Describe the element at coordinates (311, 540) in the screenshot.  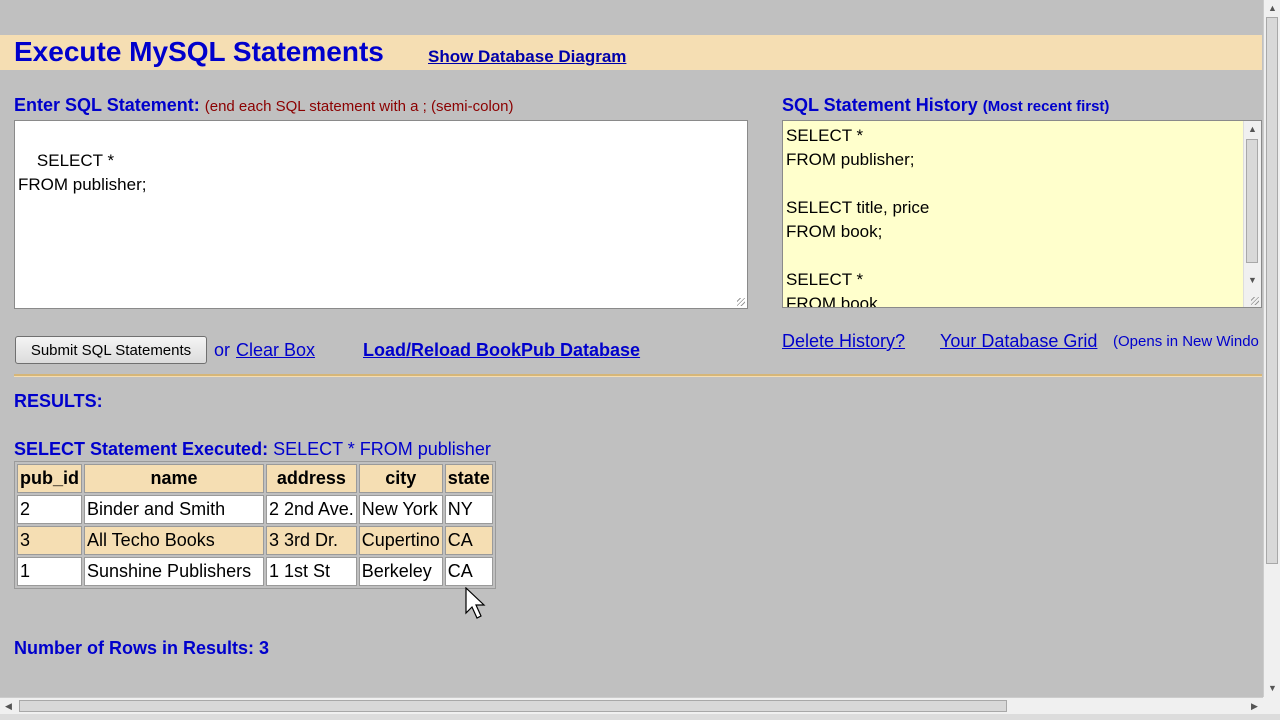
I see `table-cell: 3 3rd Dr.` at that location.